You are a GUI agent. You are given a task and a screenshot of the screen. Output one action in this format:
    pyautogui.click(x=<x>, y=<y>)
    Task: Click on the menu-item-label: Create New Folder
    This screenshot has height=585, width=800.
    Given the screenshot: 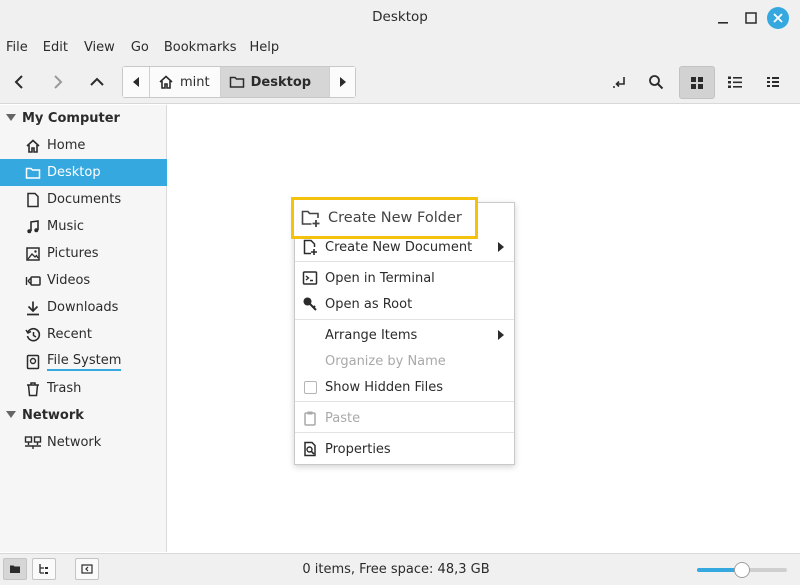 What is the action you would take?
    pyautogui.click(x=395, y=218)
    